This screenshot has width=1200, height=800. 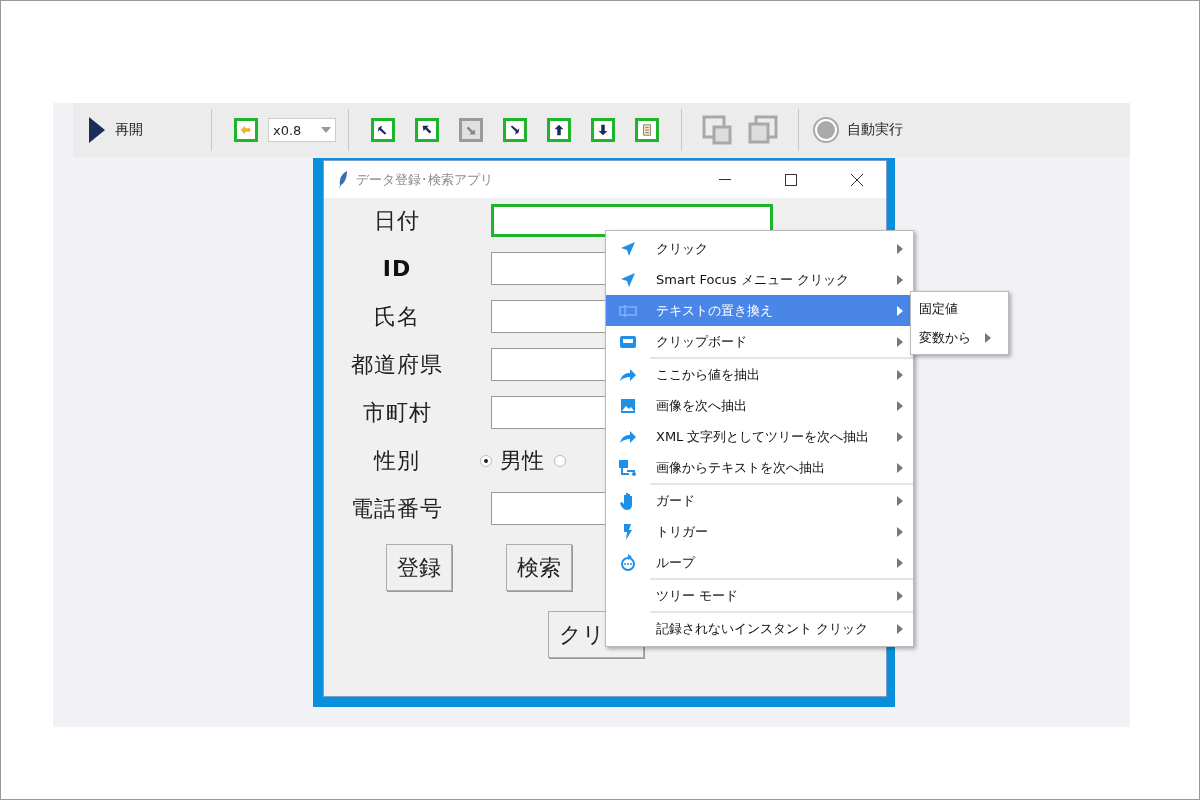 I want to click on menu-item: ここから値を抽出, so click(x=759, y=374).